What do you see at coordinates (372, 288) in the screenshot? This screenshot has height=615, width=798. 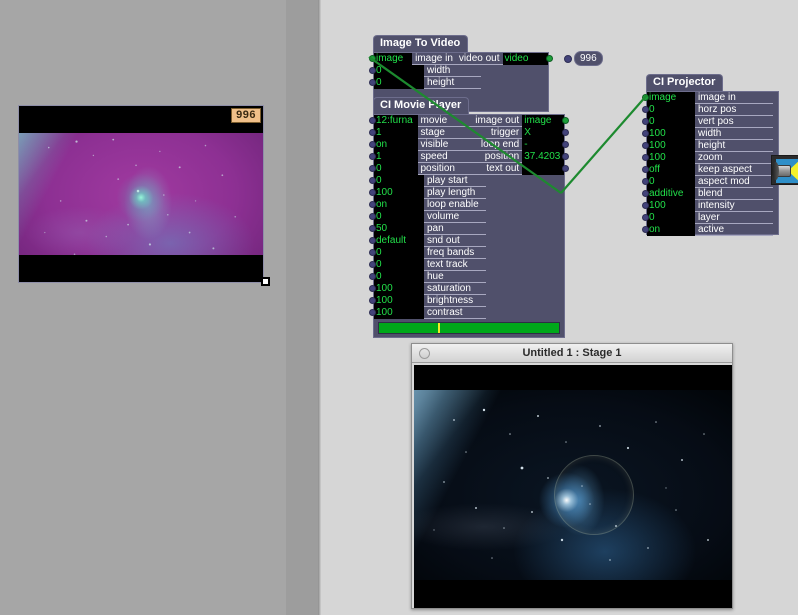 I see `port-in-saturation` at bounding box center [372, 288].